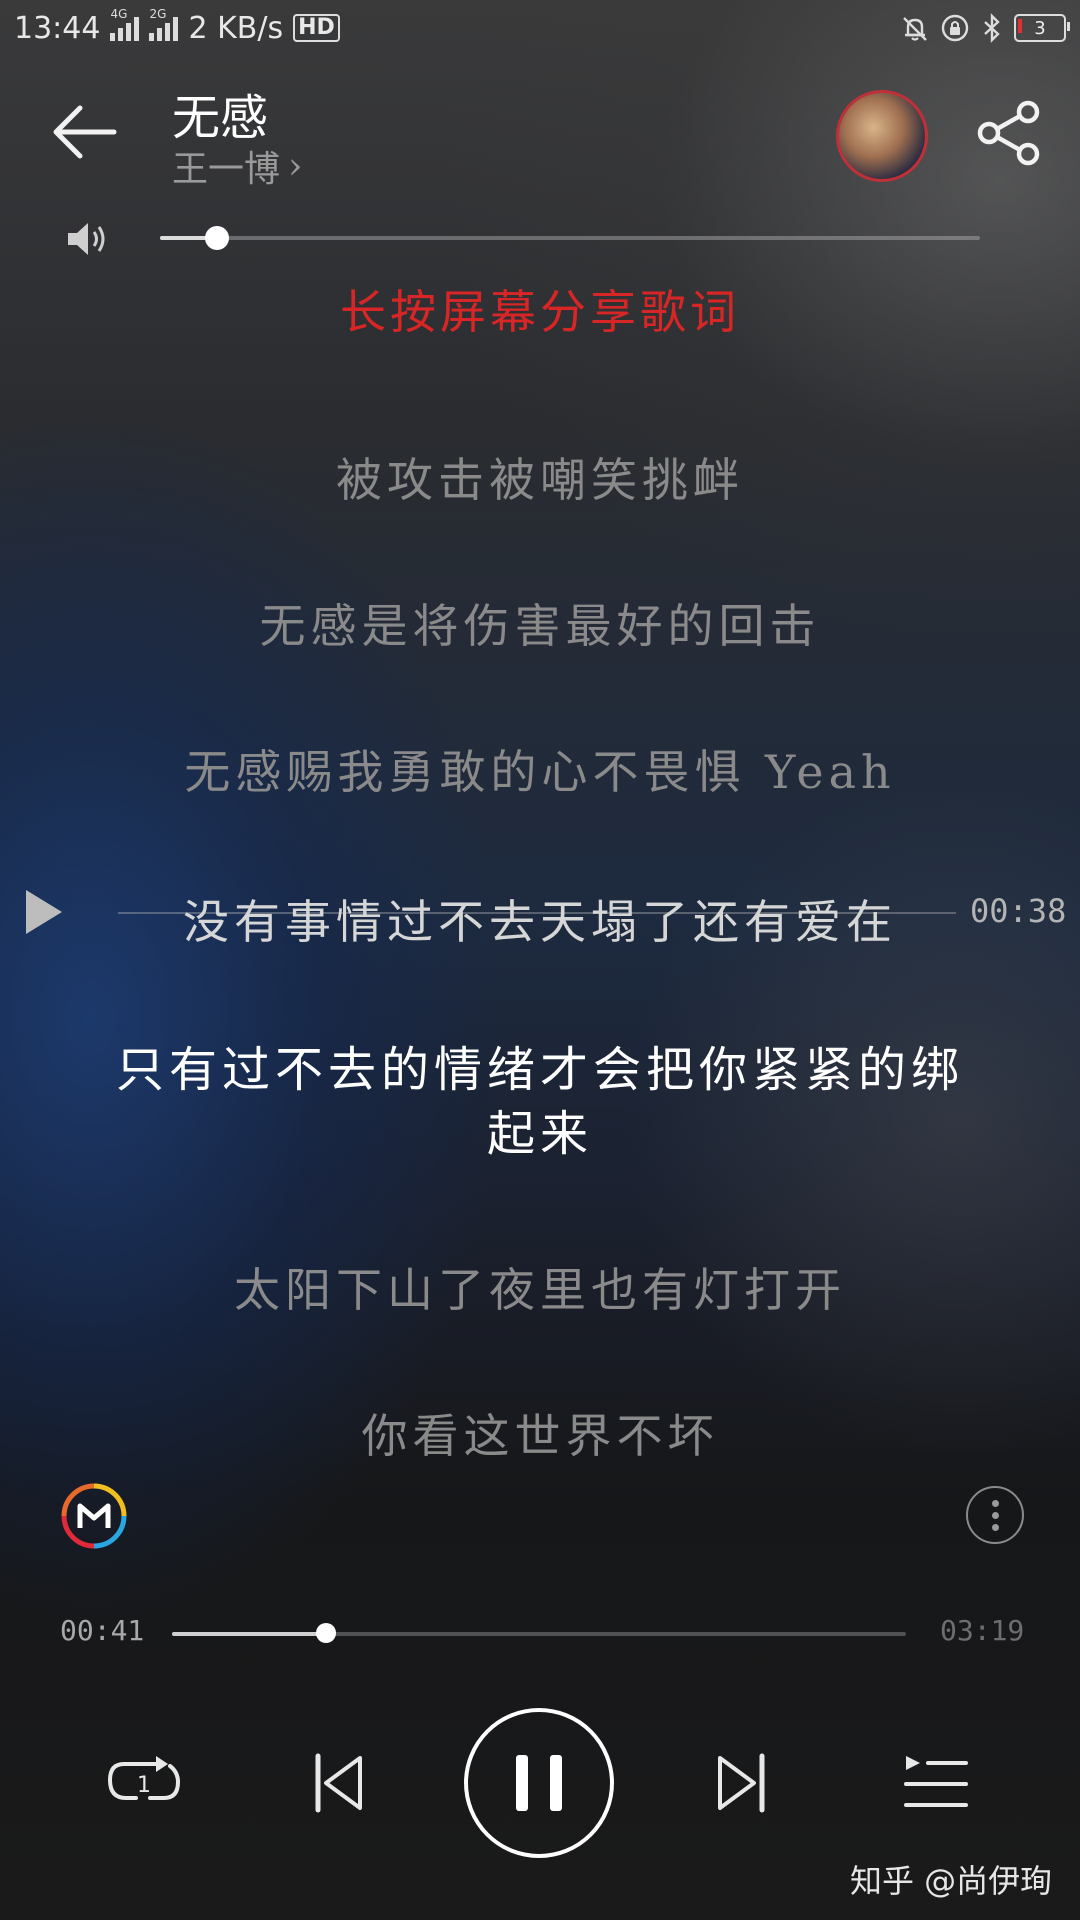 The image size is (1080, 1920). I want to click on watermark: 知乎 @尚伊珣, so click(951, 1881).